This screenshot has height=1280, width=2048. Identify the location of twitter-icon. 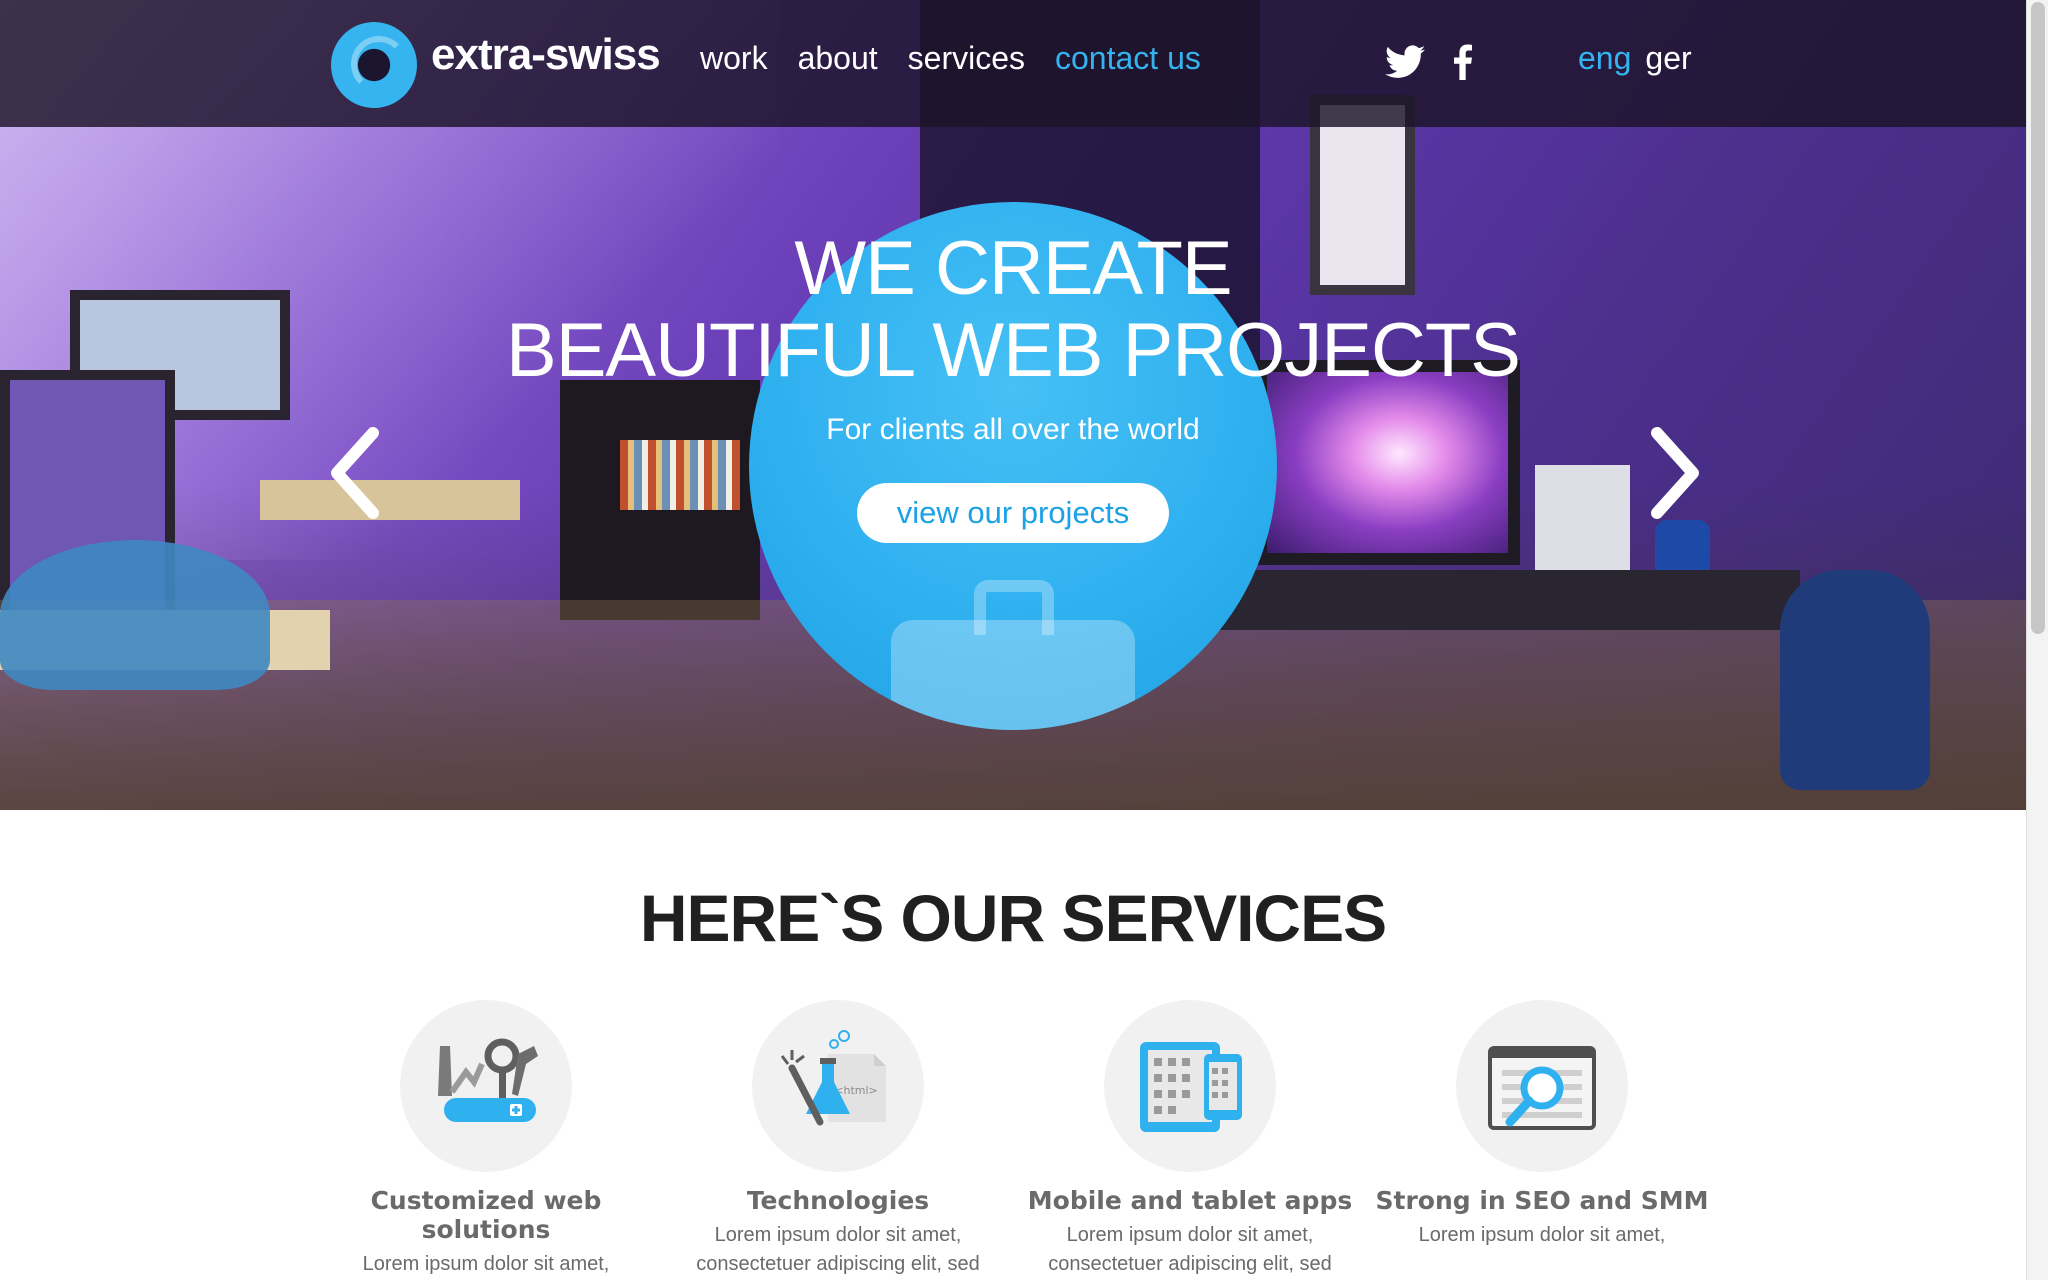
(1405, 62).